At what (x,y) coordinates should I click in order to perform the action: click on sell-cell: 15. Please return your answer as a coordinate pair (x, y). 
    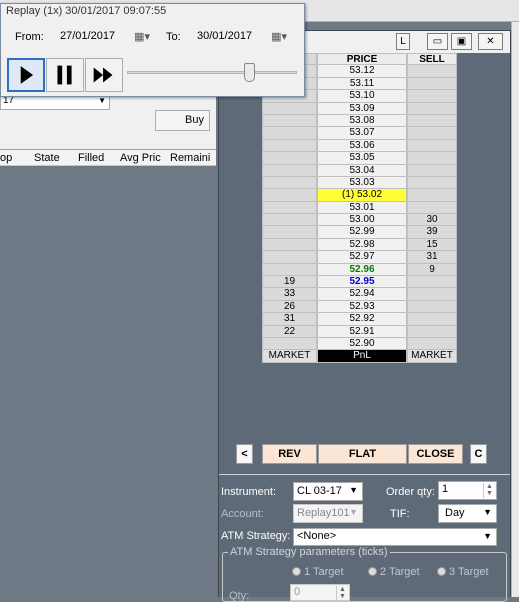
    Looking at the image, I should click on (432, 245).